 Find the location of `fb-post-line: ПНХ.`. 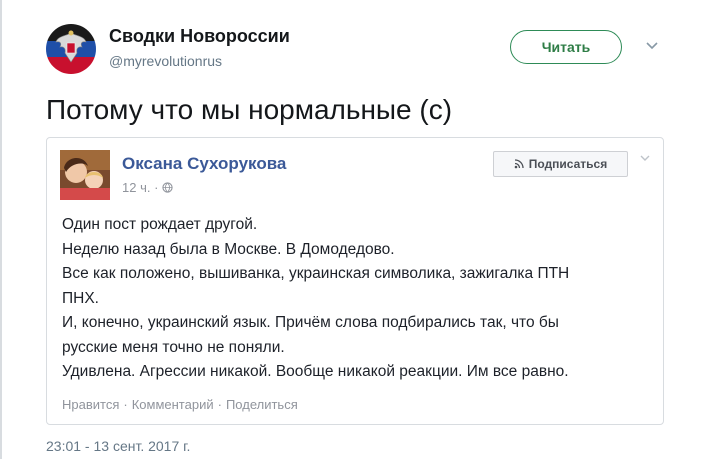

fb-post-line: ПНХ. is located at coordinates (80, 298).